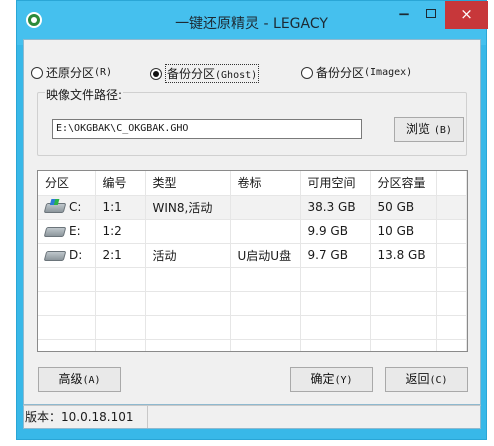 Image resolution: width=494 pixels, height=446 pixels. What do you see at coordinates (388, 72) in the screenshot?
I see `radio-shortcut: (Imagex)` at bounding box center [388, 72].